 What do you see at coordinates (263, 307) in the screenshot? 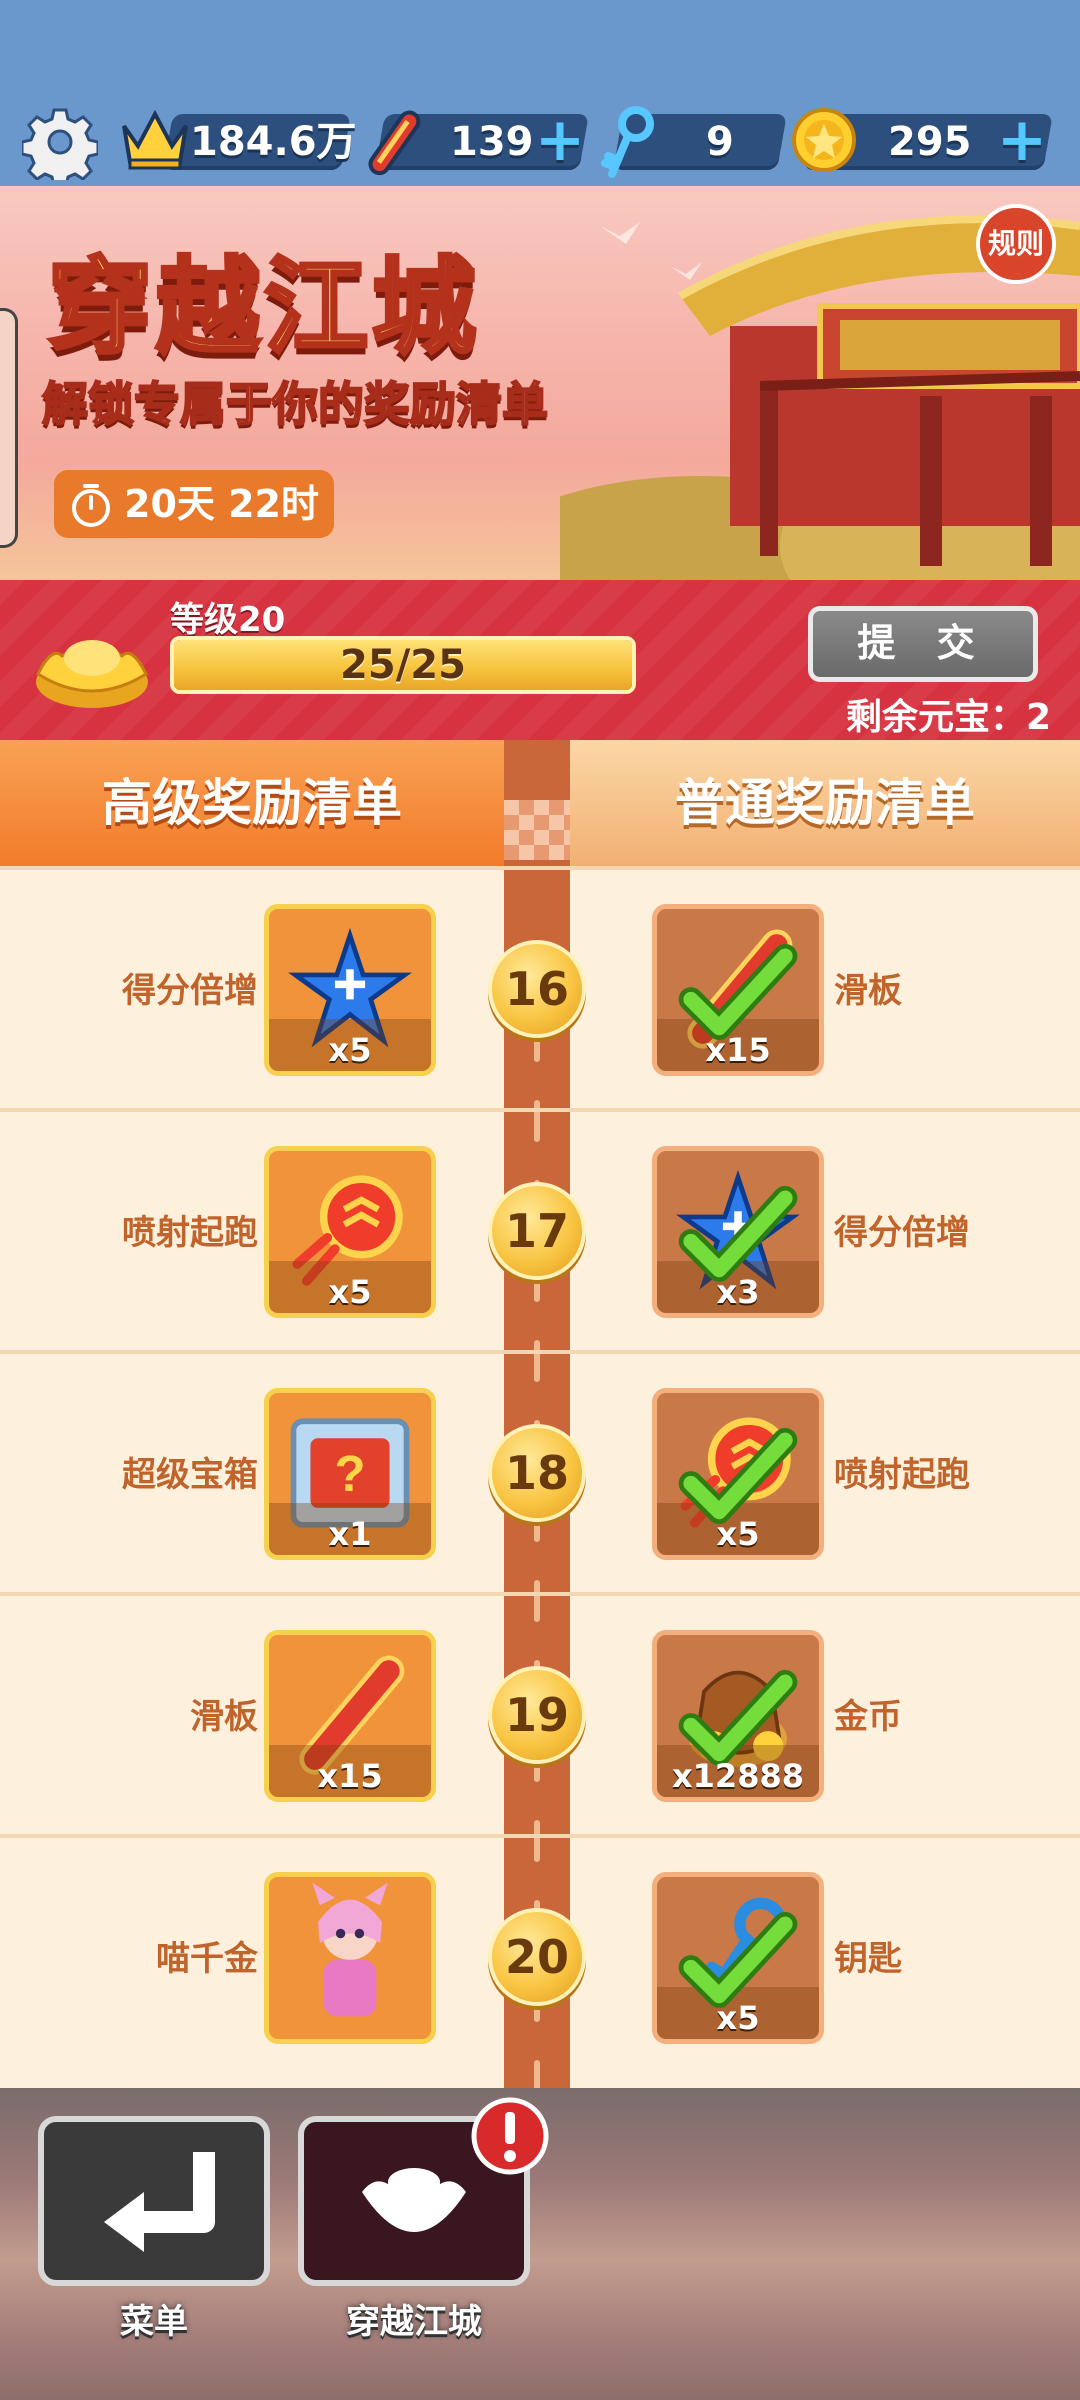
I see `banner-title: 穿越江城` at bounding box center [263, 307].